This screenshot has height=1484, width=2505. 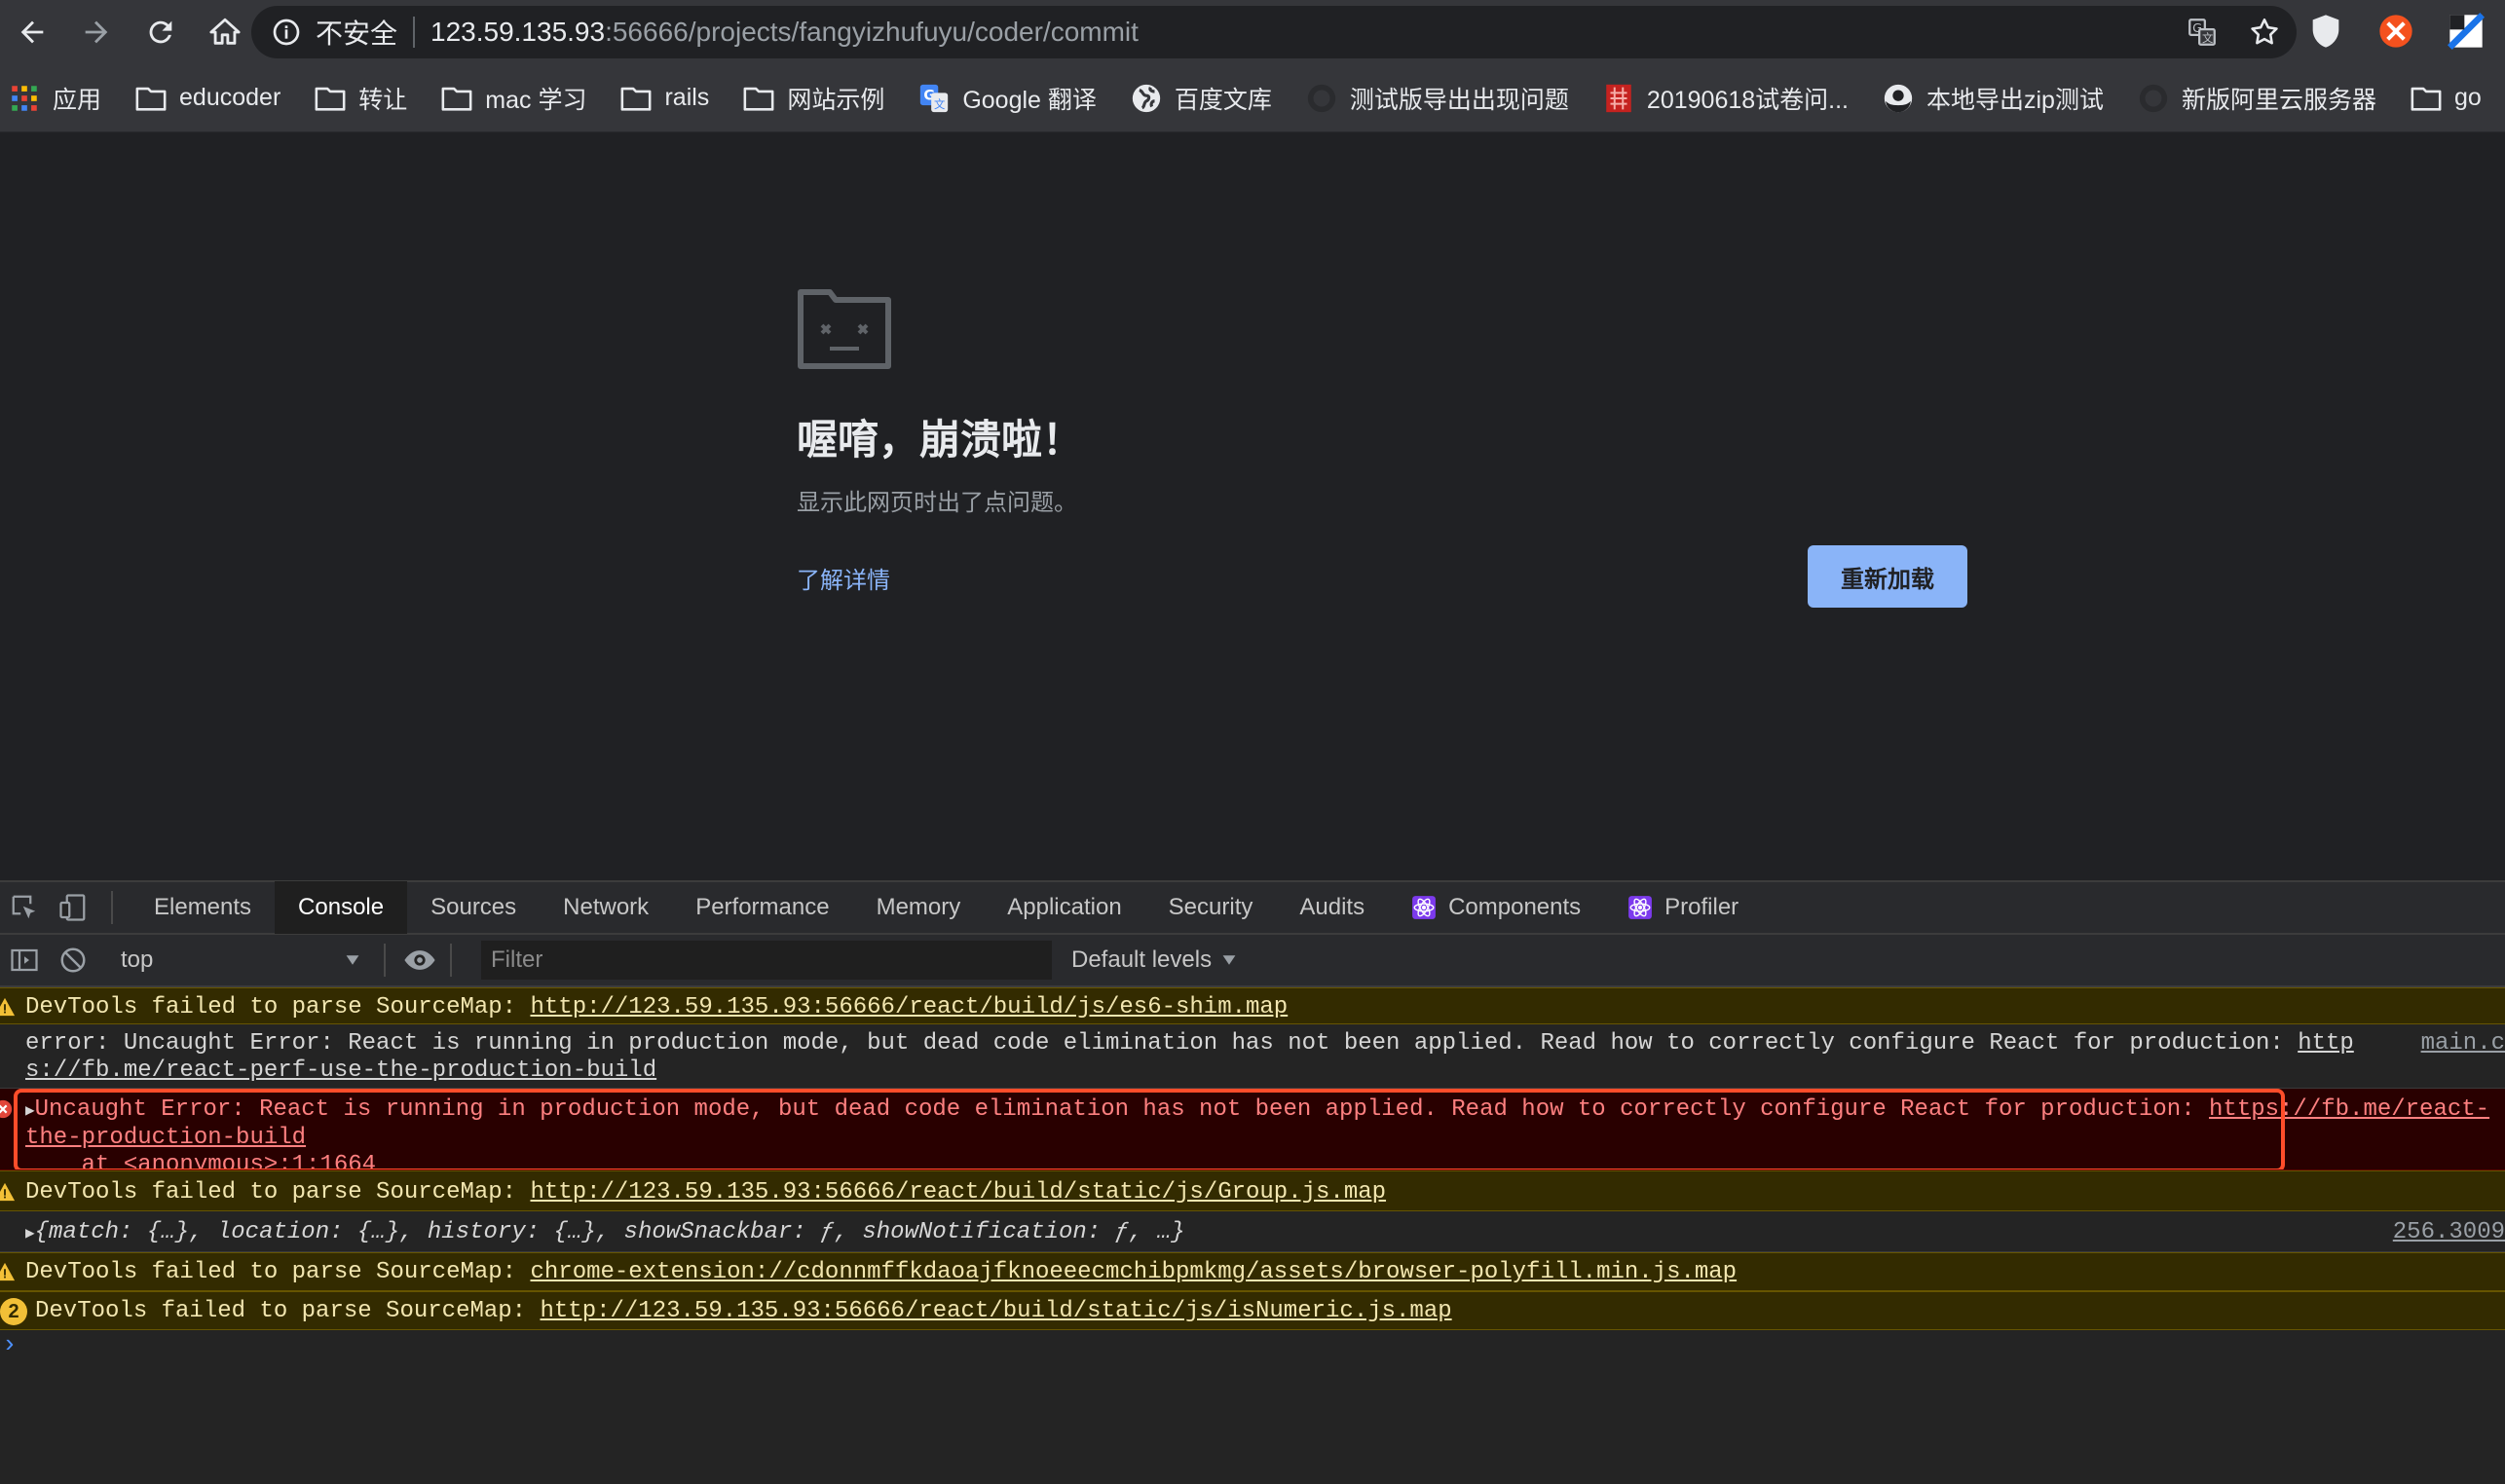 What do you see at coordinates (1029, 100) in the screenshot?
I see `bookmark-label: Google 翻译` at bounding box center [1029, 100].